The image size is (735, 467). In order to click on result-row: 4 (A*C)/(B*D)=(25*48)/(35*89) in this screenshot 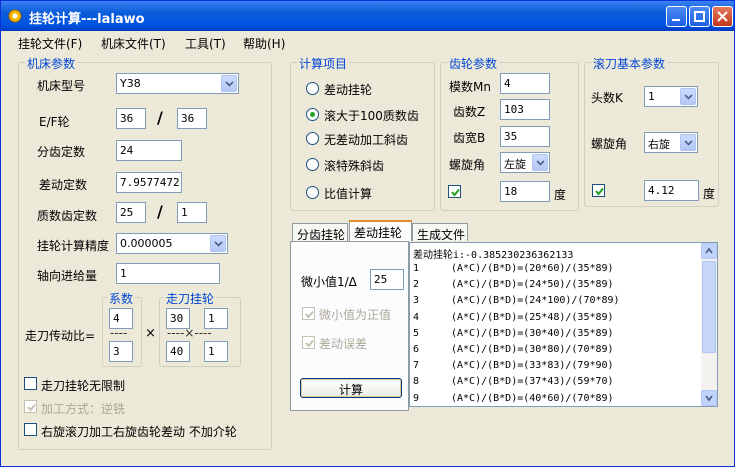, I will do `click(513, 317)`.